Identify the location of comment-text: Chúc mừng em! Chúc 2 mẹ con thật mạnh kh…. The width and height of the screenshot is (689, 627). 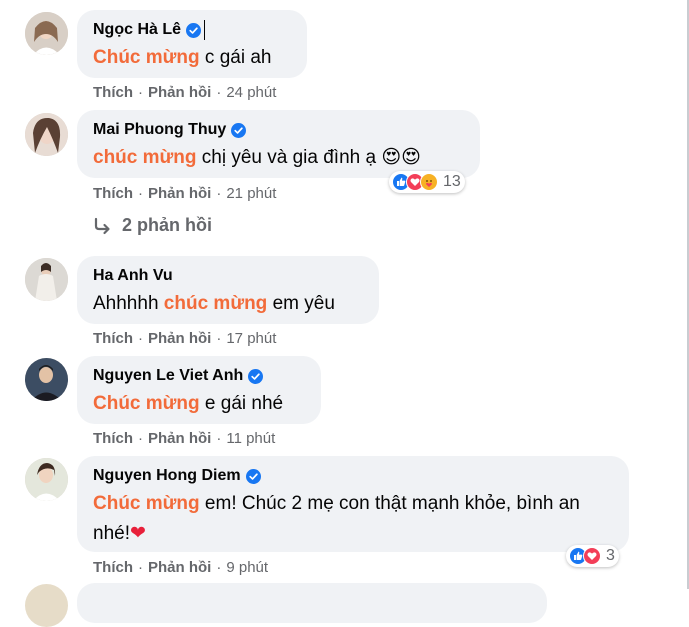
(353, 519).